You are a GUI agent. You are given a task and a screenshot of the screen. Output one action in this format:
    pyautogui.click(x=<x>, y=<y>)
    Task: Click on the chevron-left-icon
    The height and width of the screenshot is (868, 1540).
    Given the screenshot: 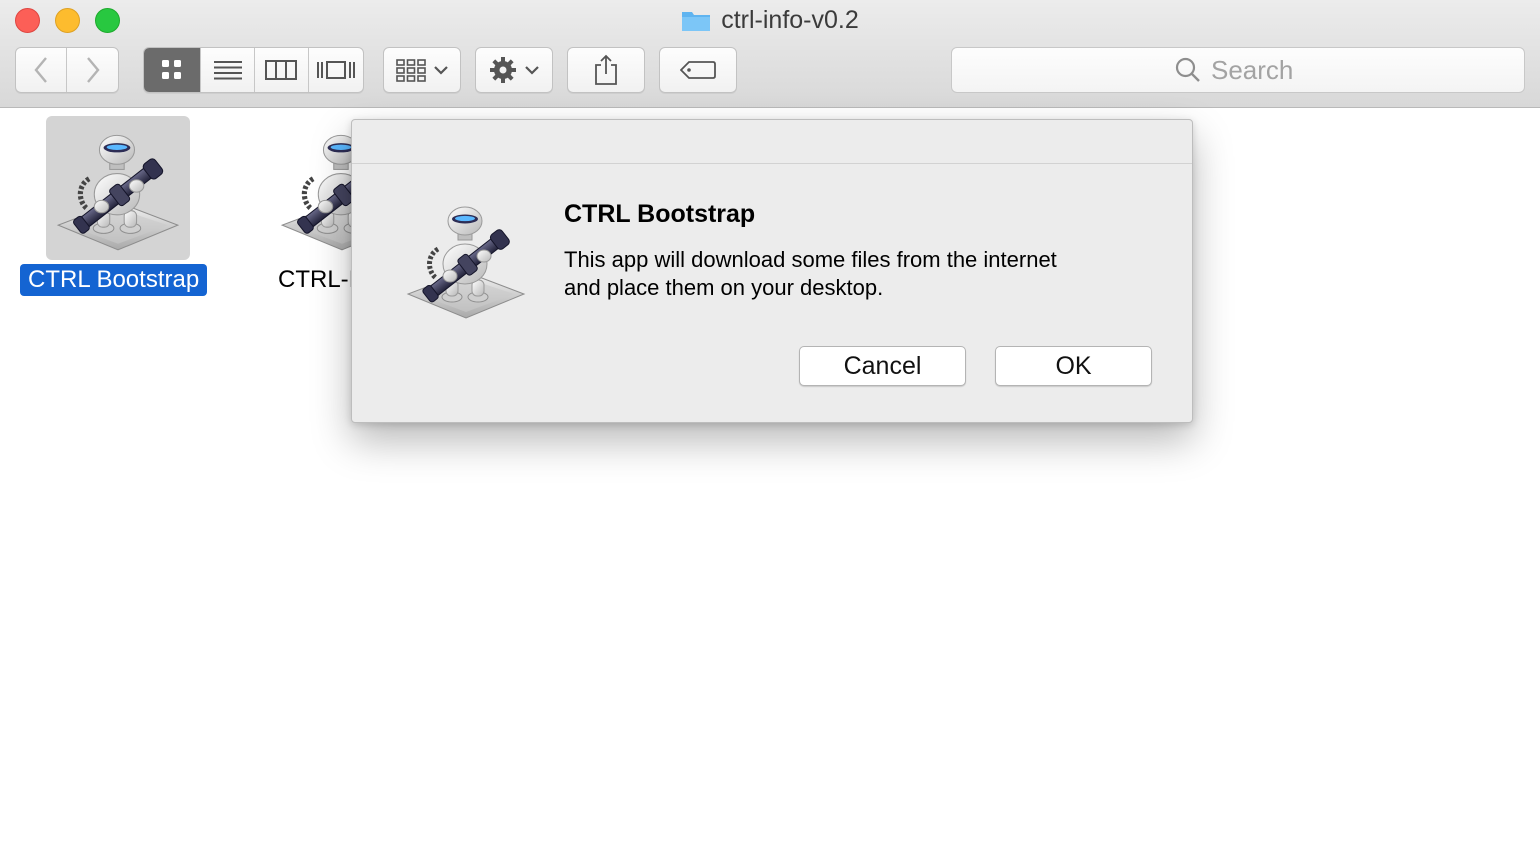 What is the action you would take?
    pyautogui.click(x=40, y=70)
    